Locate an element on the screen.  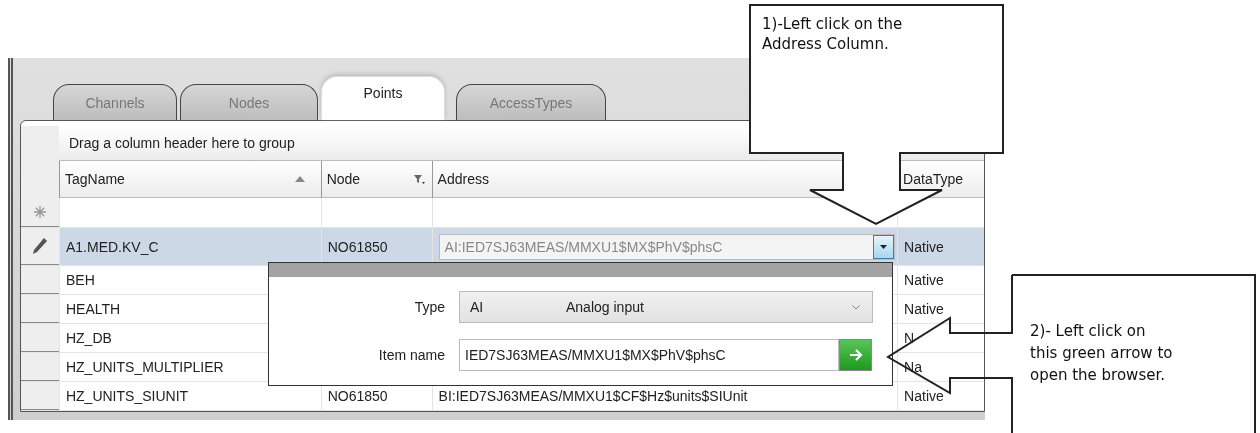
tab: Points is located at coordinates (383, 98).